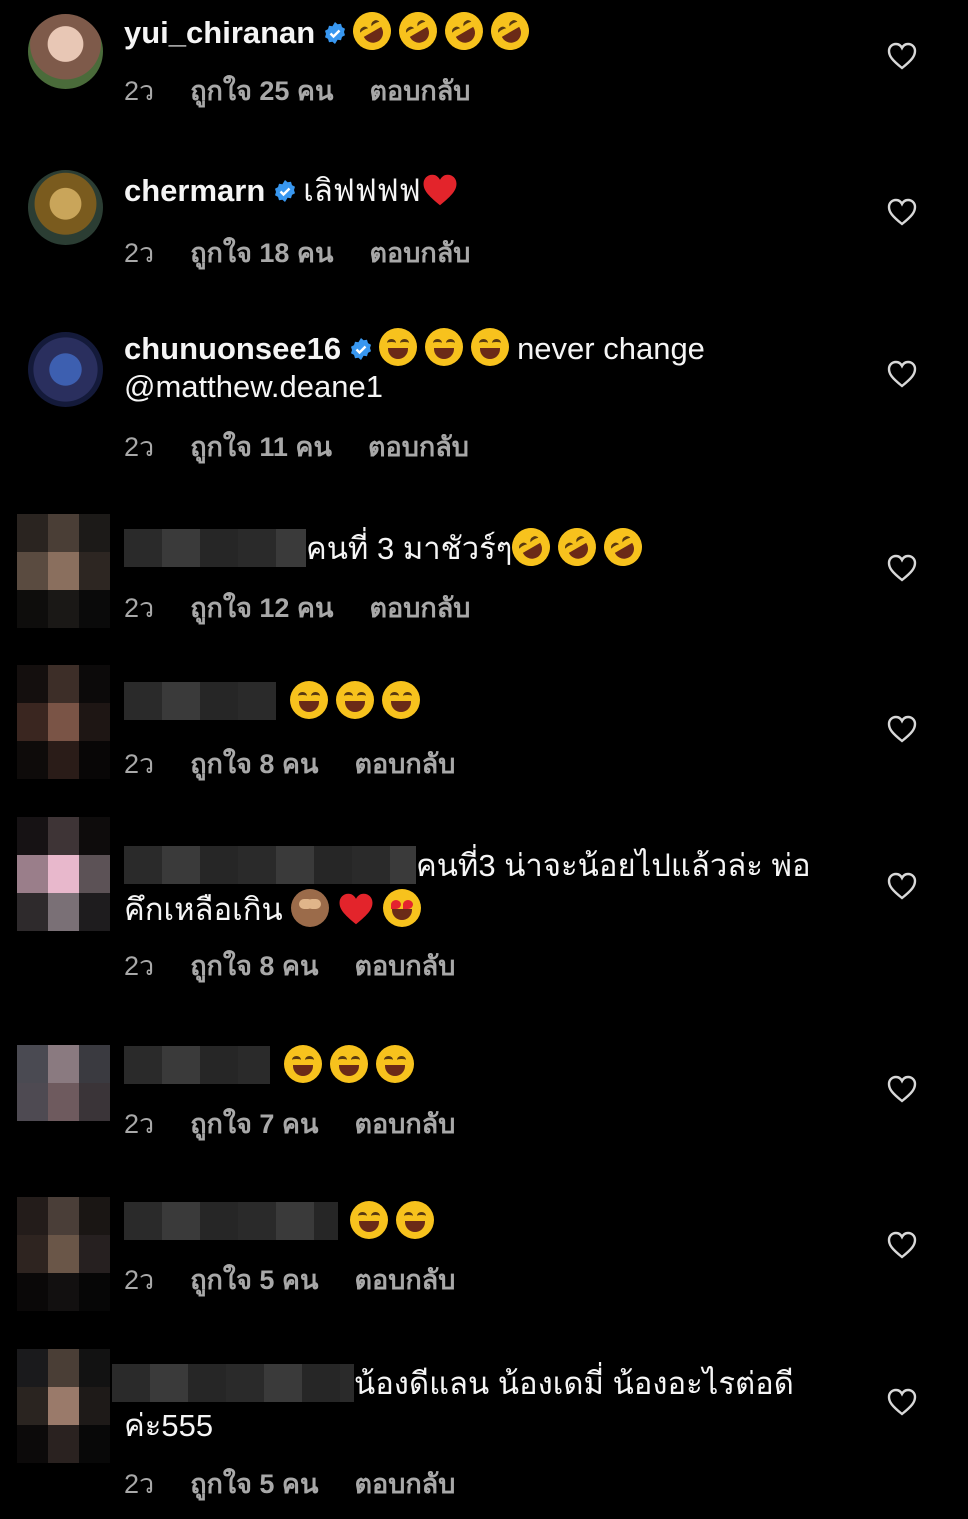 This screenshot has width=968, height=1519. Describe the element at coordinates (409, 548) in the screenshot. I see `comment-text: คนที่ 3 มาชัวร์ๆ` at that location.